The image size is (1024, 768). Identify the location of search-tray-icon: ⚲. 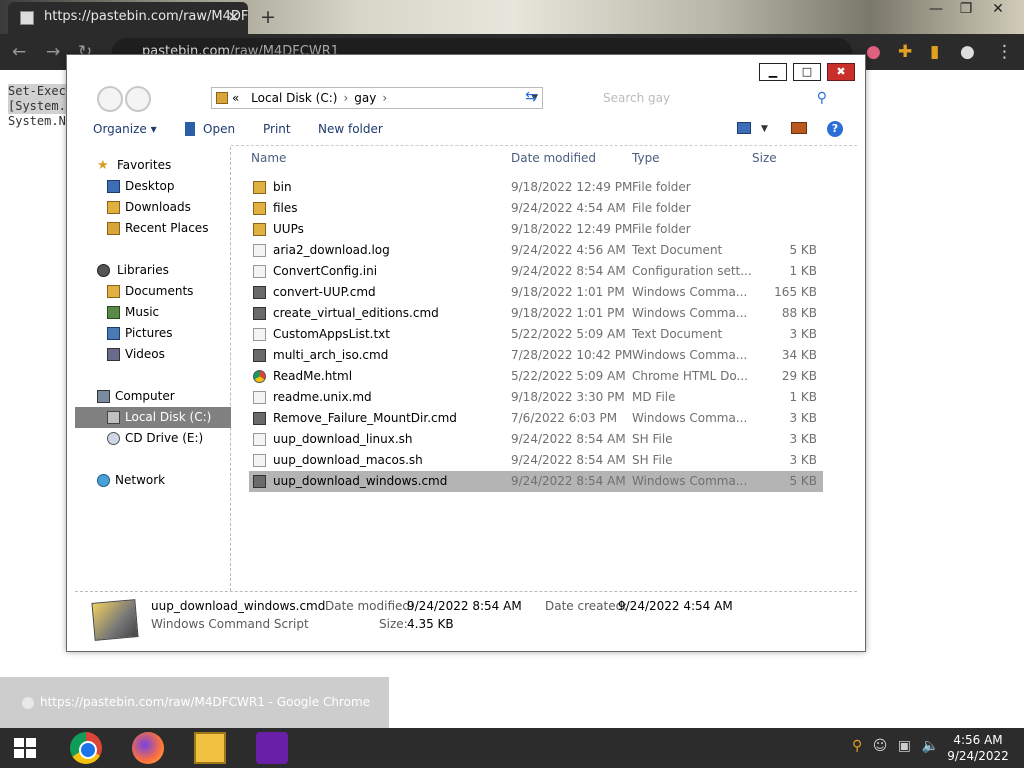
(857, 746).